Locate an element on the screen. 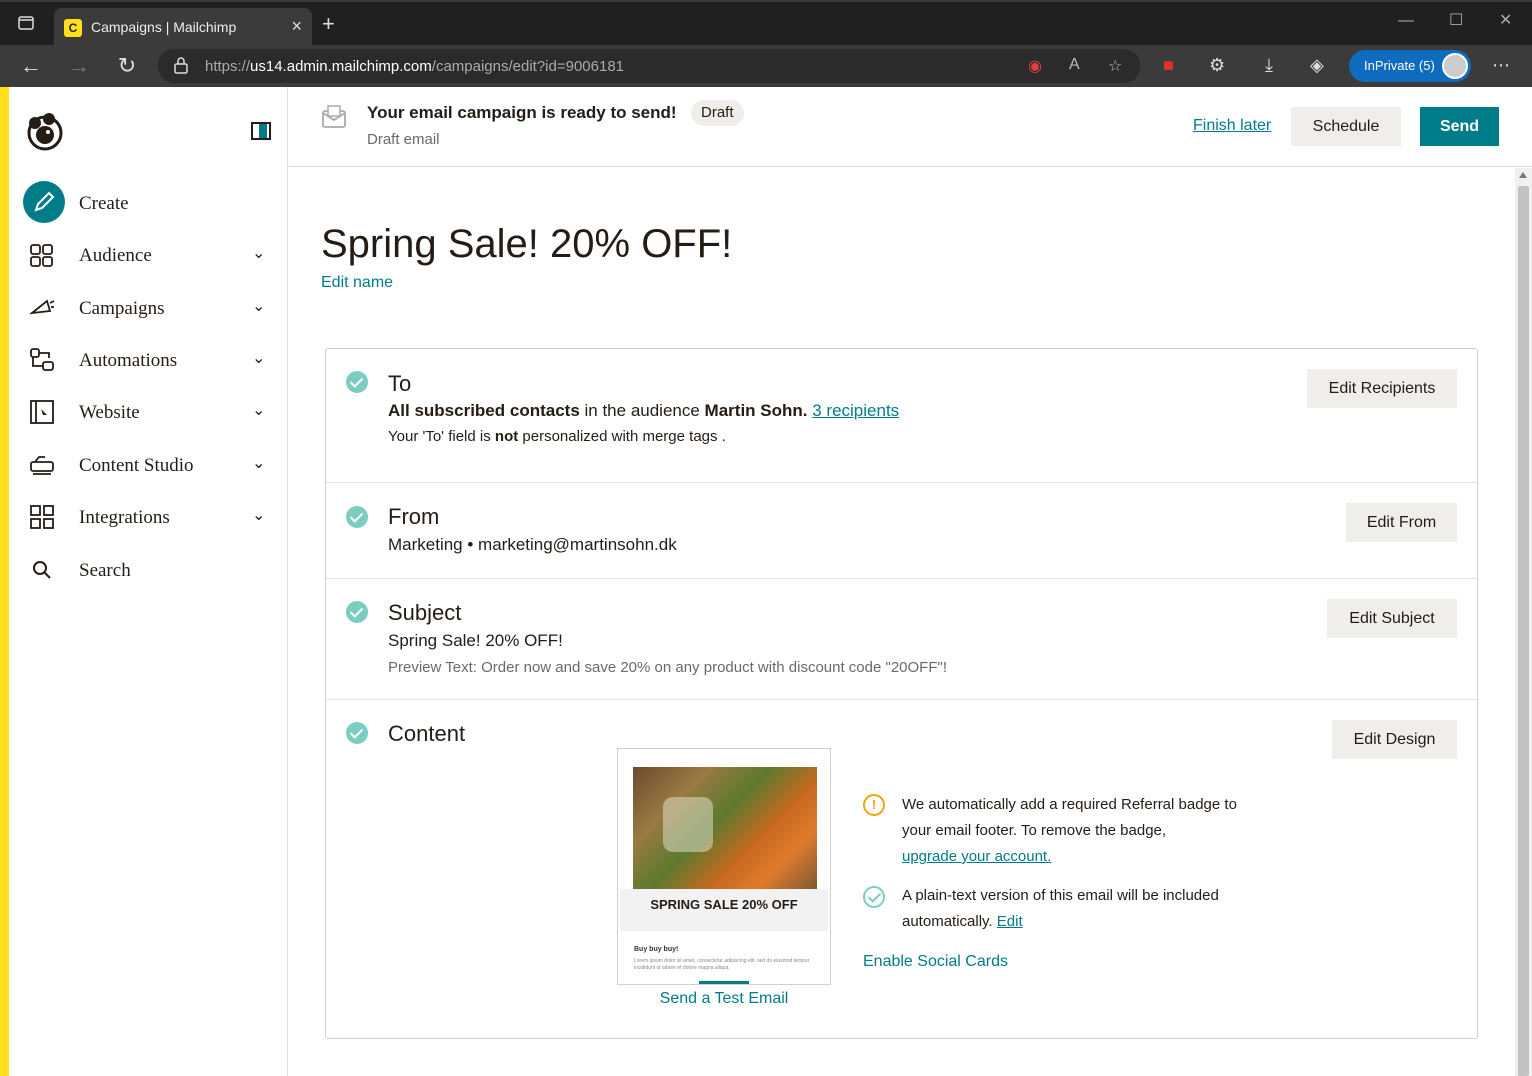  recipients-link: 3 recipients is located at coordinates (855, 410).